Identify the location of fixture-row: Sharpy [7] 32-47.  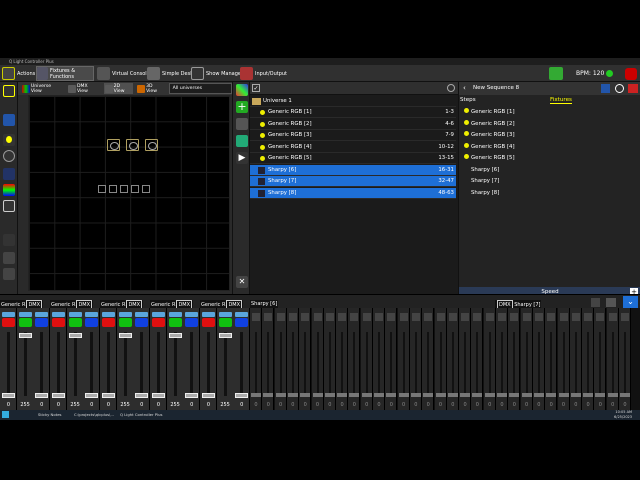
(353, 181).